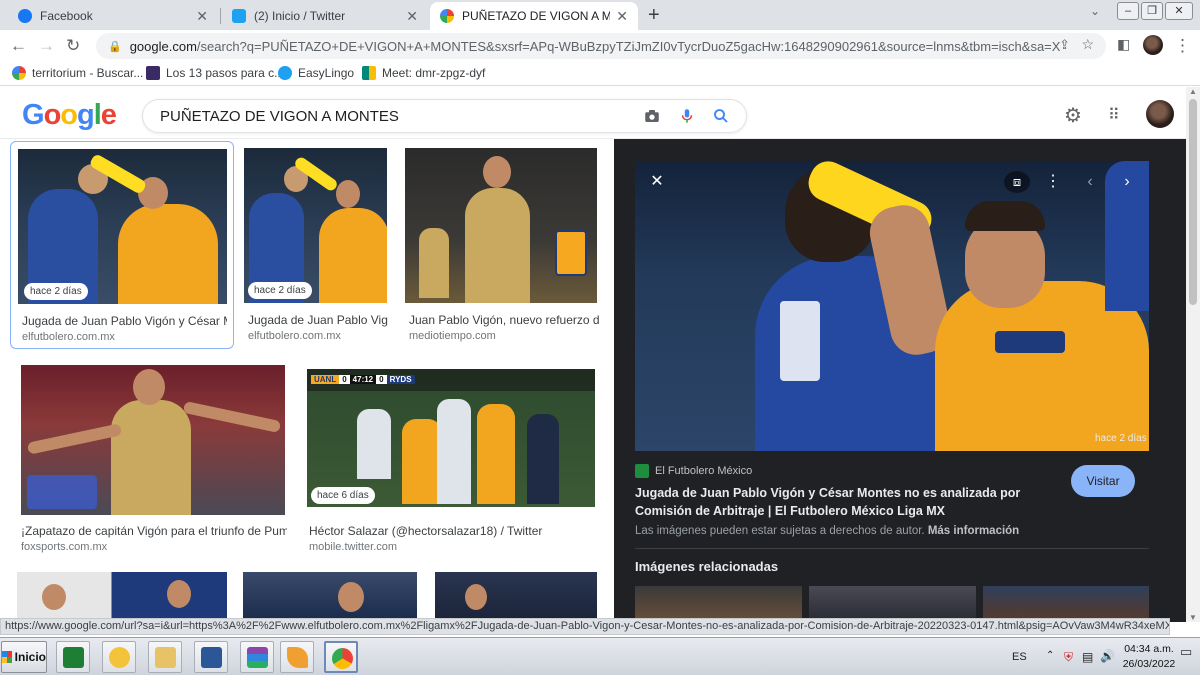  What do you see at coordinates (1087, 657) in the screenshot?
I see `network-icon: ▤` at bounding box center [1087, 657].